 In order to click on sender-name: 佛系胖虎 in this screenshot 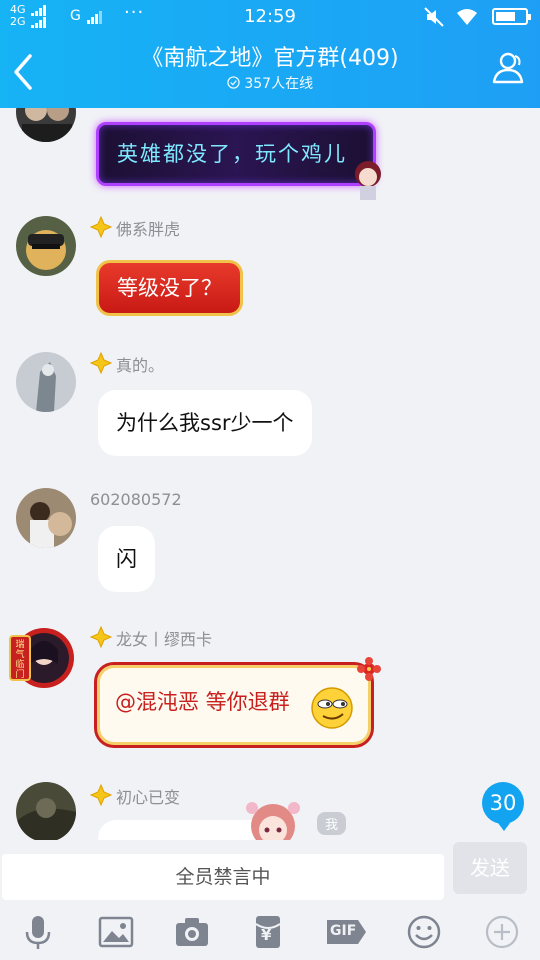, I will do `click(134, 229)`.